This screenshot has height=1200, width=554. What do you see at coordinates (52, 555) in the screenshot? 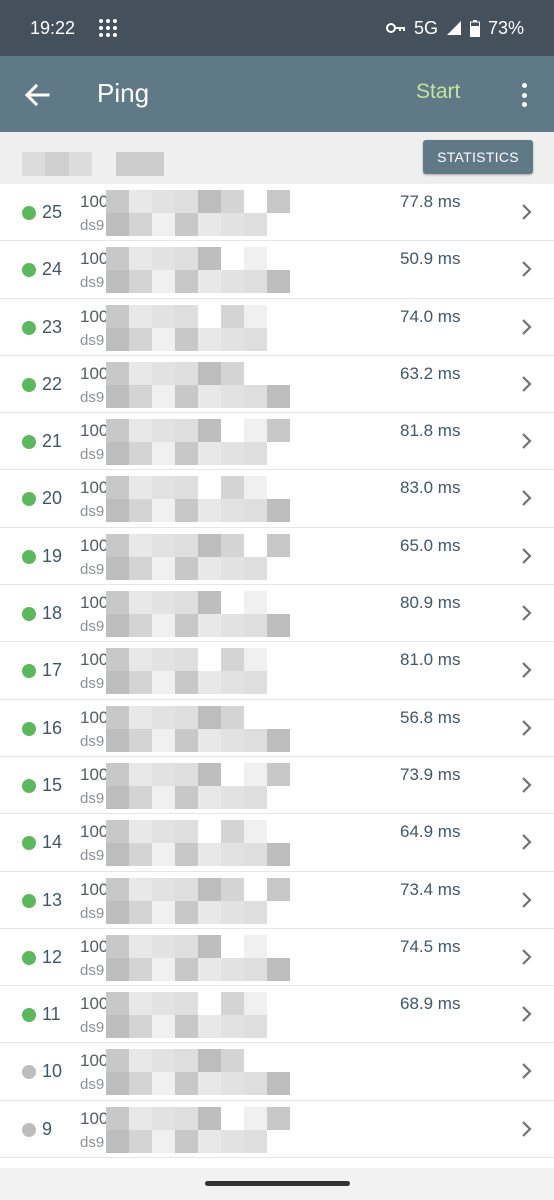
I see `sequence-number: 19` at bounding box center [52, 555].